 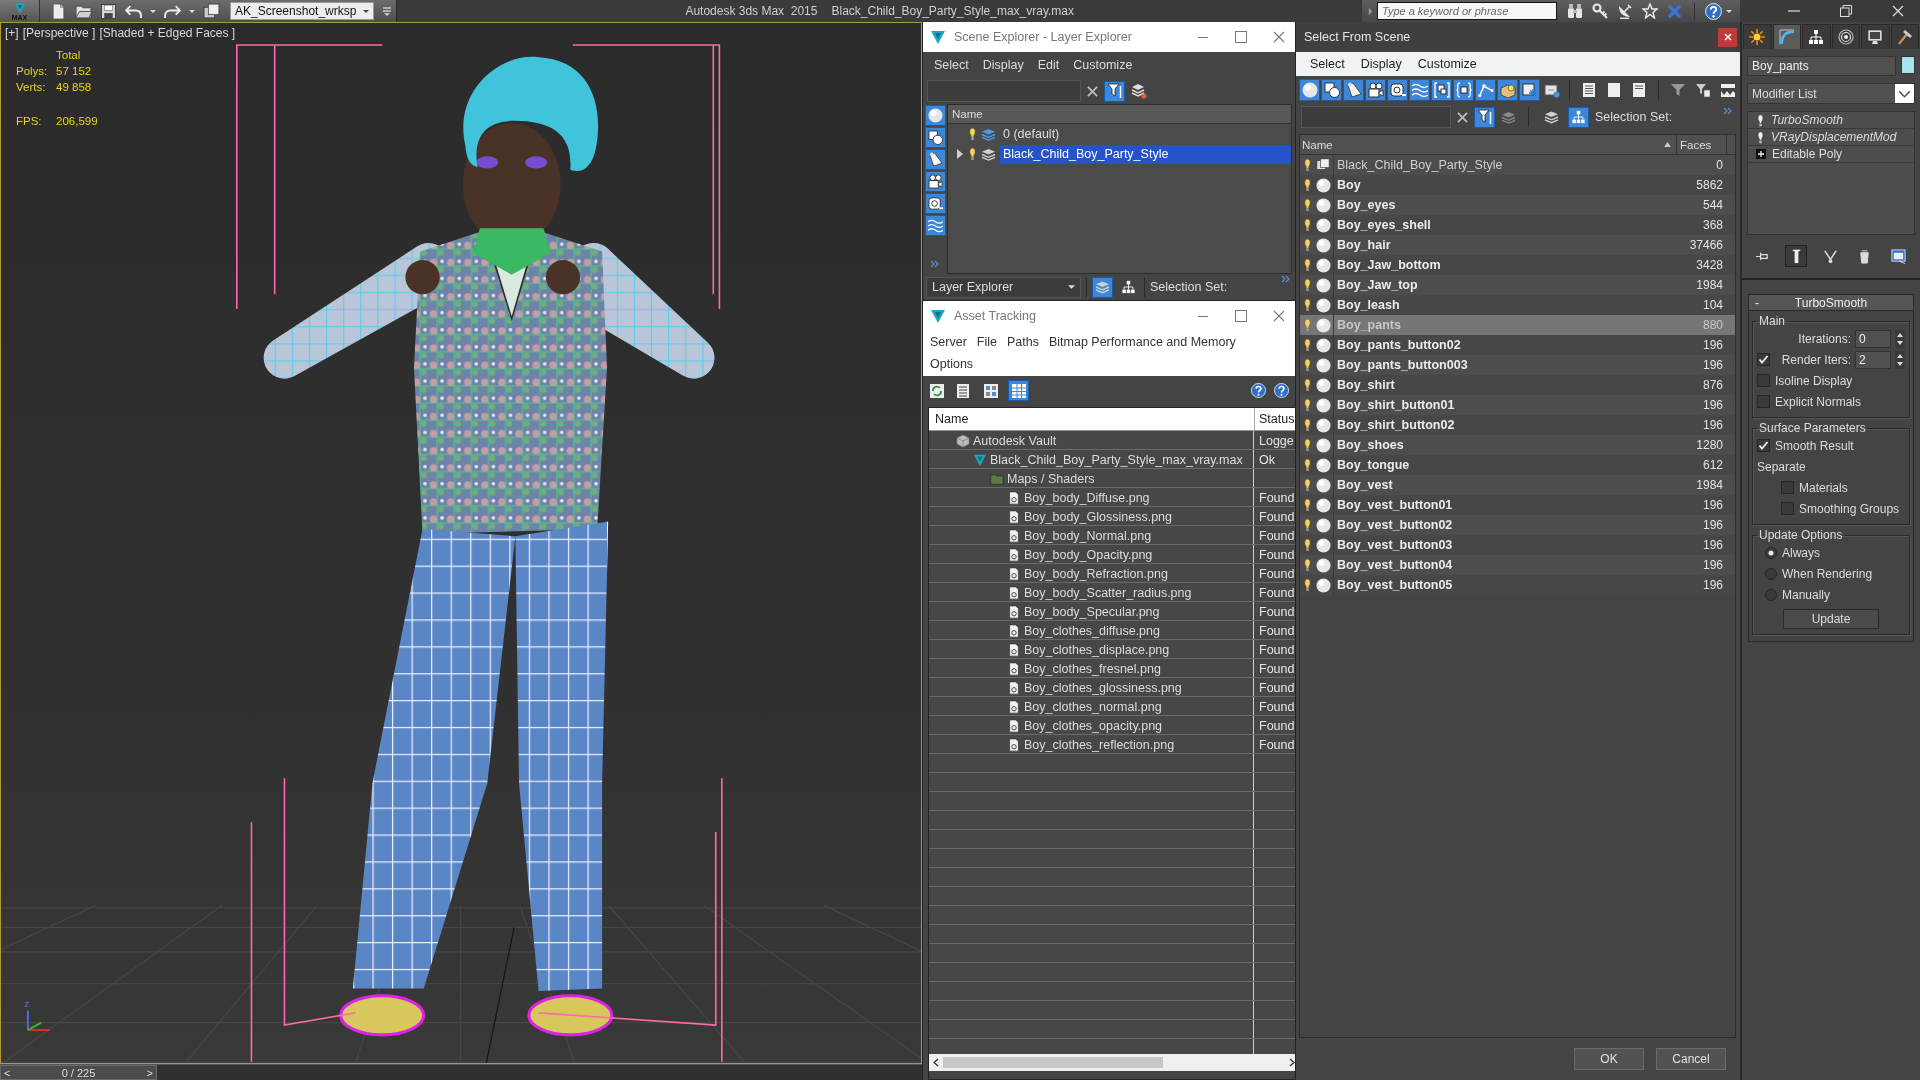 I want to click on asset-name: Boy_clothes_opacity.png, so click(x=1093, y=725).